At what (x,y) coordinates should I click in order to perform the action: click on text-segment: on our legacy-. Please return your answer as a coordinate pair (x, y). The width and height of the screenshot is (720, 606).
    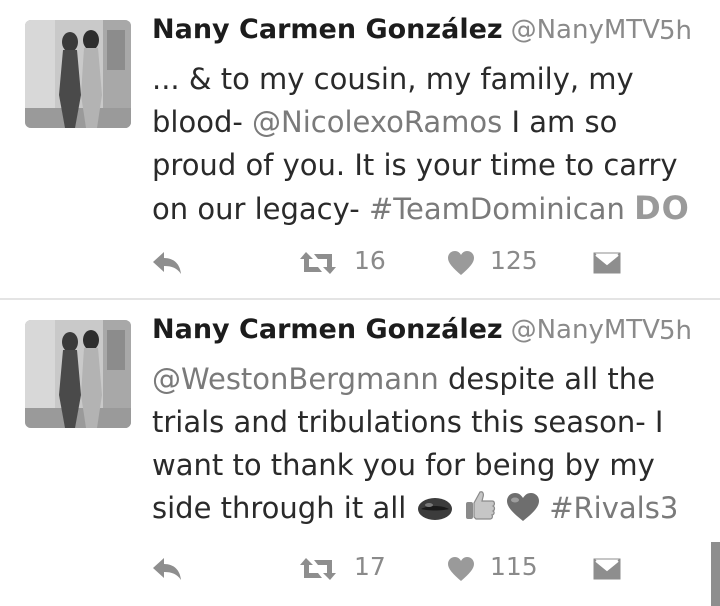
    Looking at the image, I should click on (260, 209).